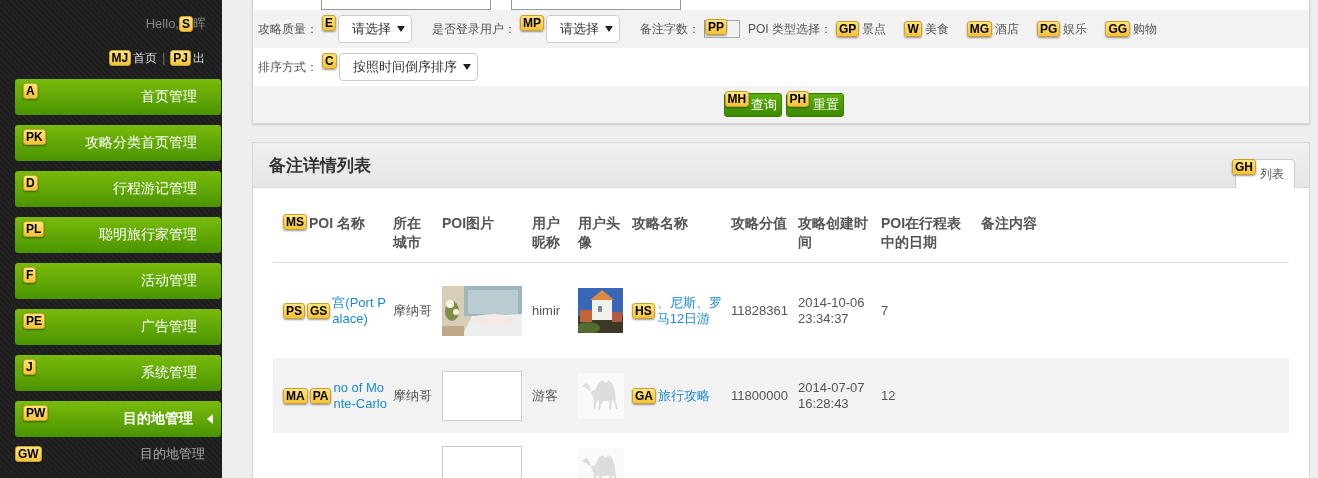 Image resolution: width=1318 pixels, height=478 pixels. I want to click on hint-badge: E, so click(329, 23).